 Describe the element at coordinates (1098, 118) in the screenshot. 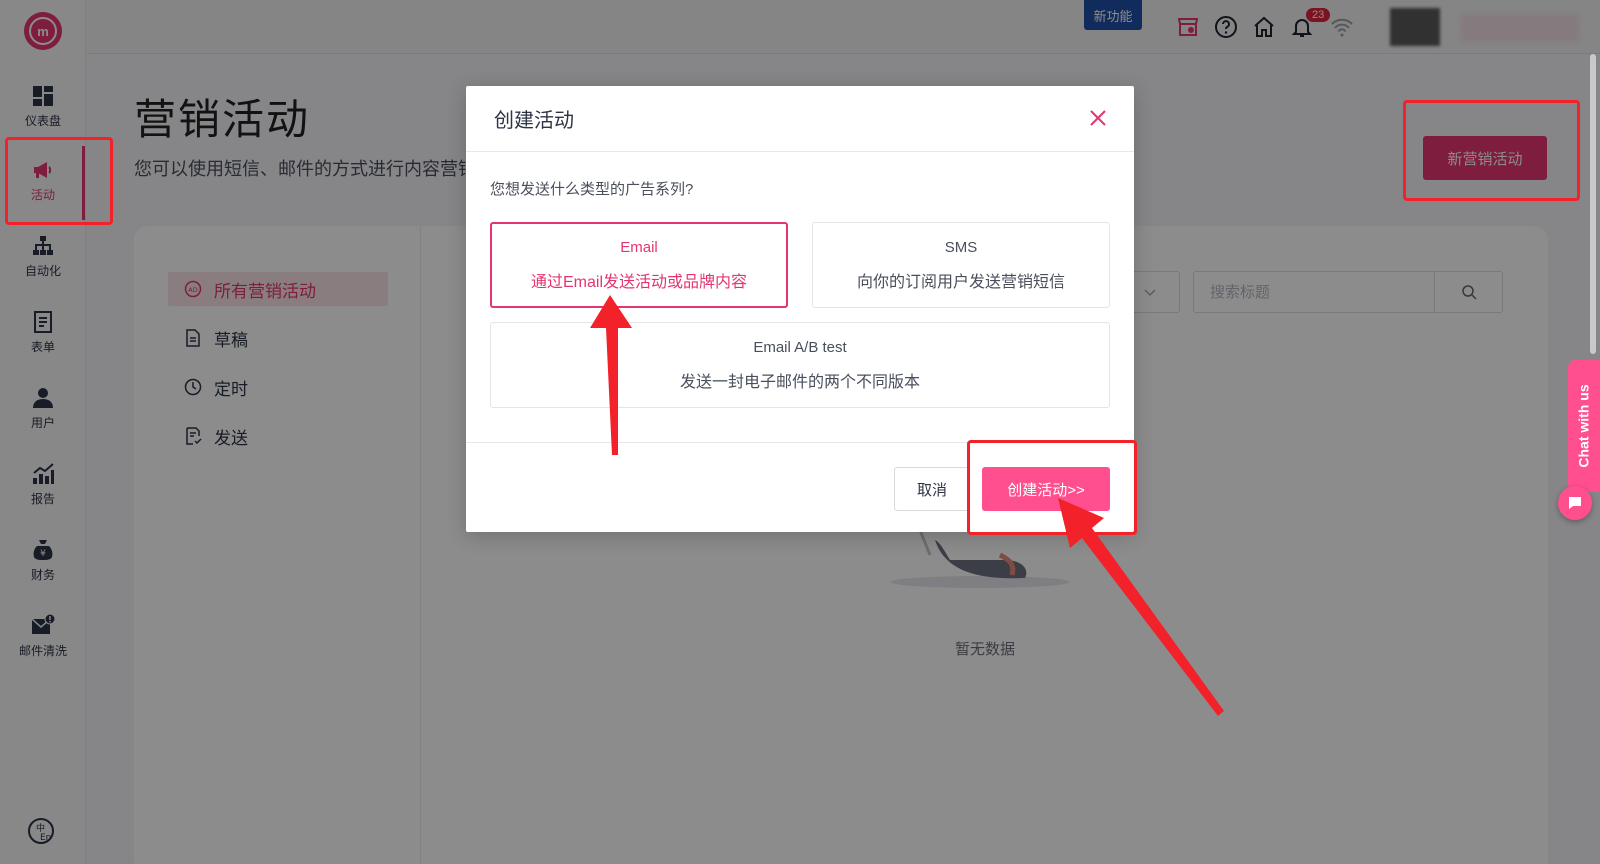

I see `close-icon` at that location.